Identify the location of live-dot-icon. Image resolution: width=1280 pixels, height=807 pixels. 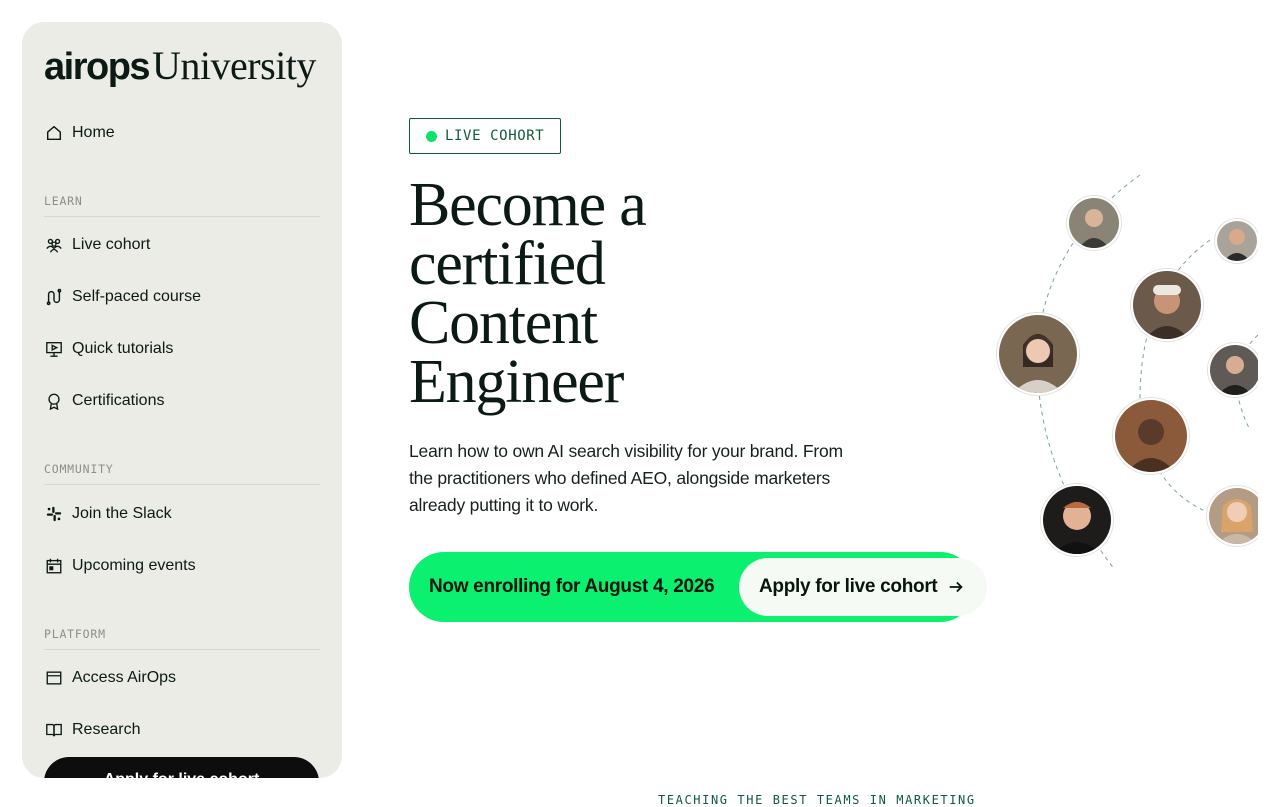
(431, 136).